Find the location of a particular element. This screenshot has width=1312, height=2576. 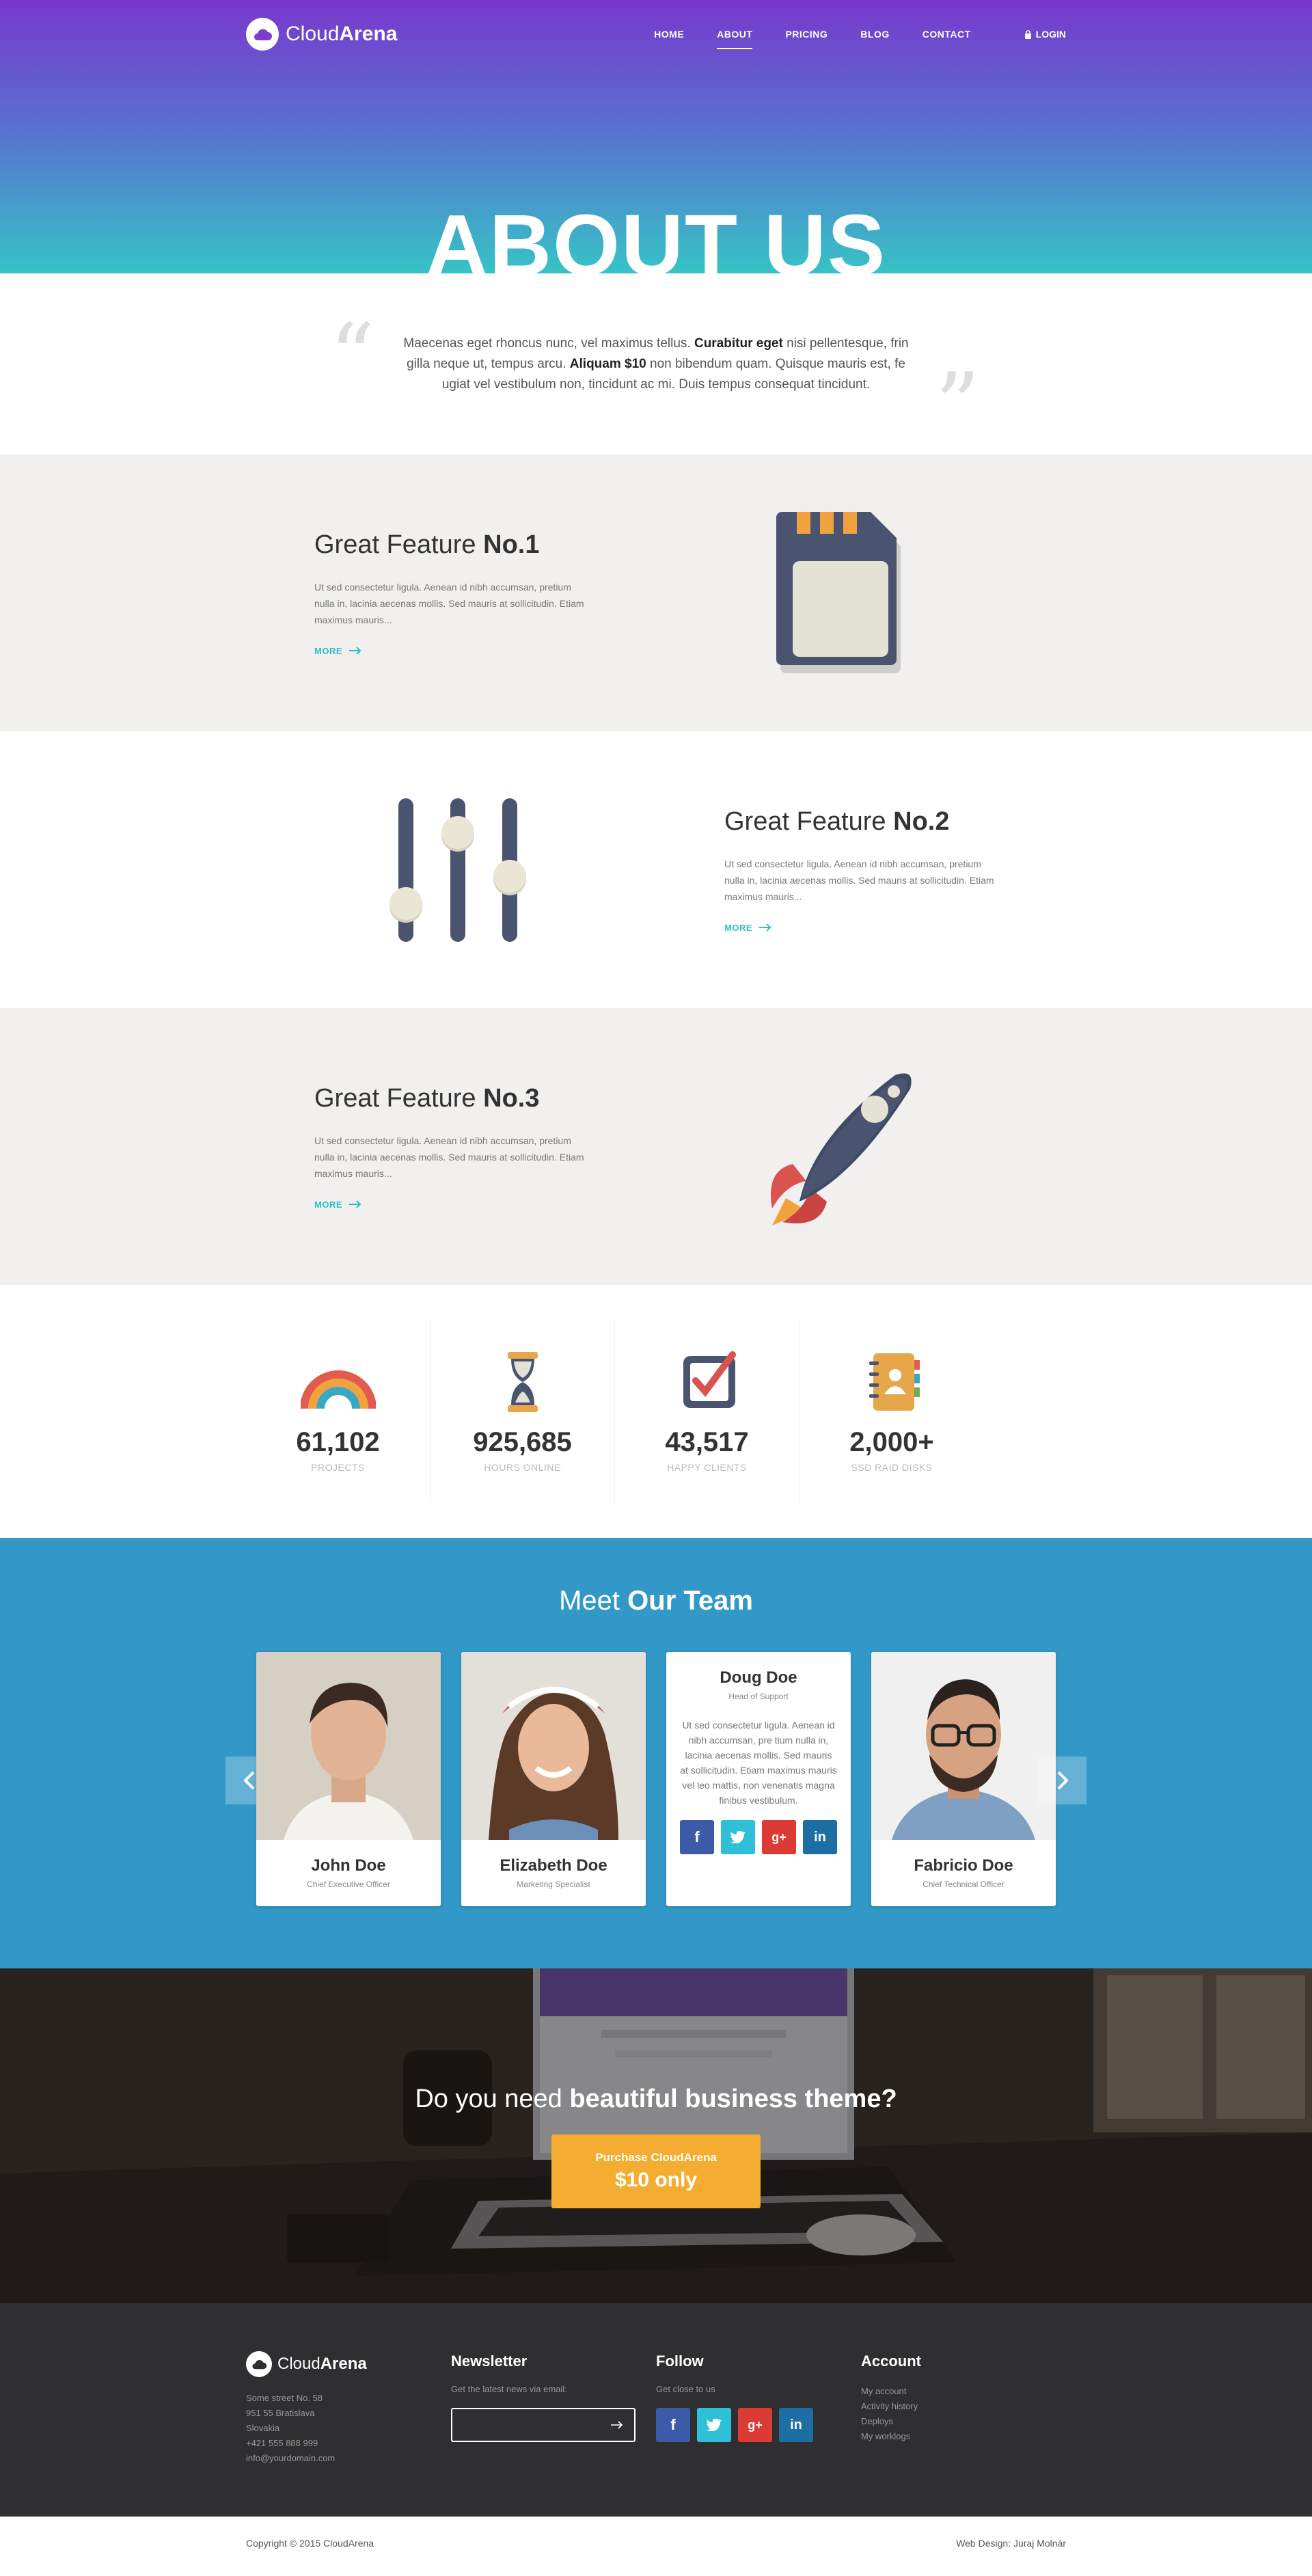

stat-projects-label: PROJECTS is located at coordinates (338, 1467).